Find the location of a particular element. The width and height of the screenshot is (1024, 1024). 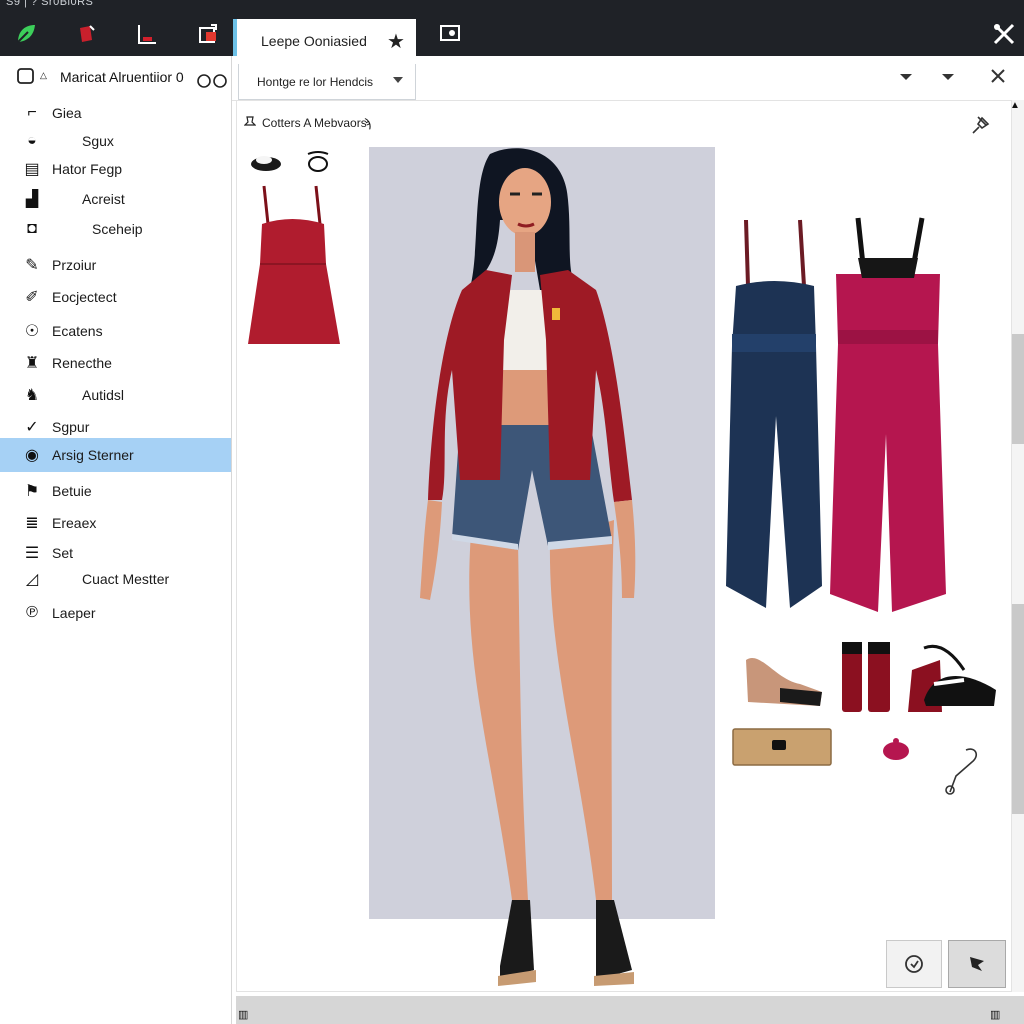

view-button is located at coordinates (914, 964).